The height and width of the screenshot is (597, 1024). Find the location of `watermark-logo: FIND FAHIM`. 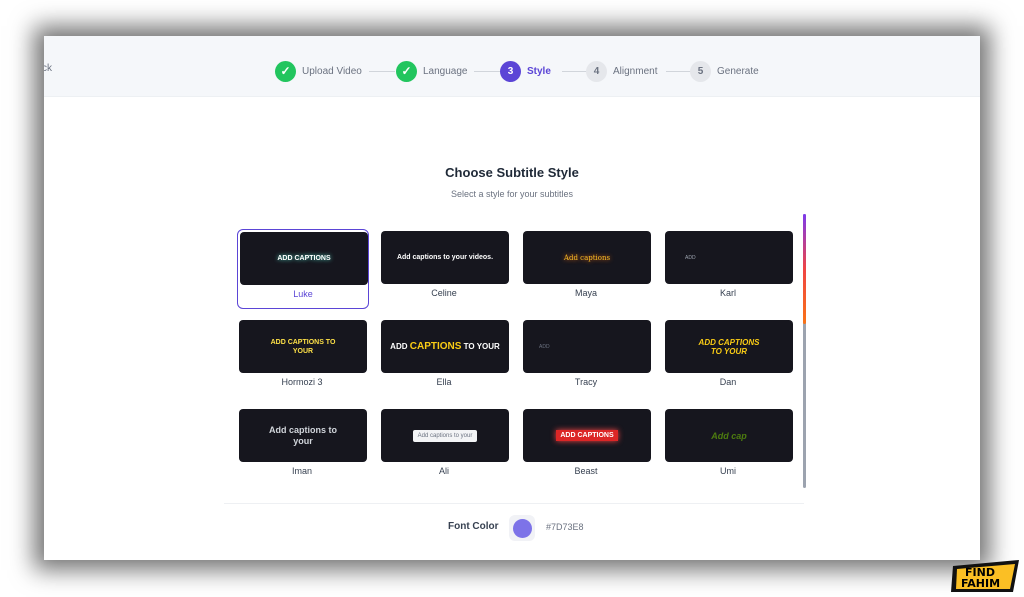

watermark-logo: FIND FAHIM is located at coordinates (986, 576).